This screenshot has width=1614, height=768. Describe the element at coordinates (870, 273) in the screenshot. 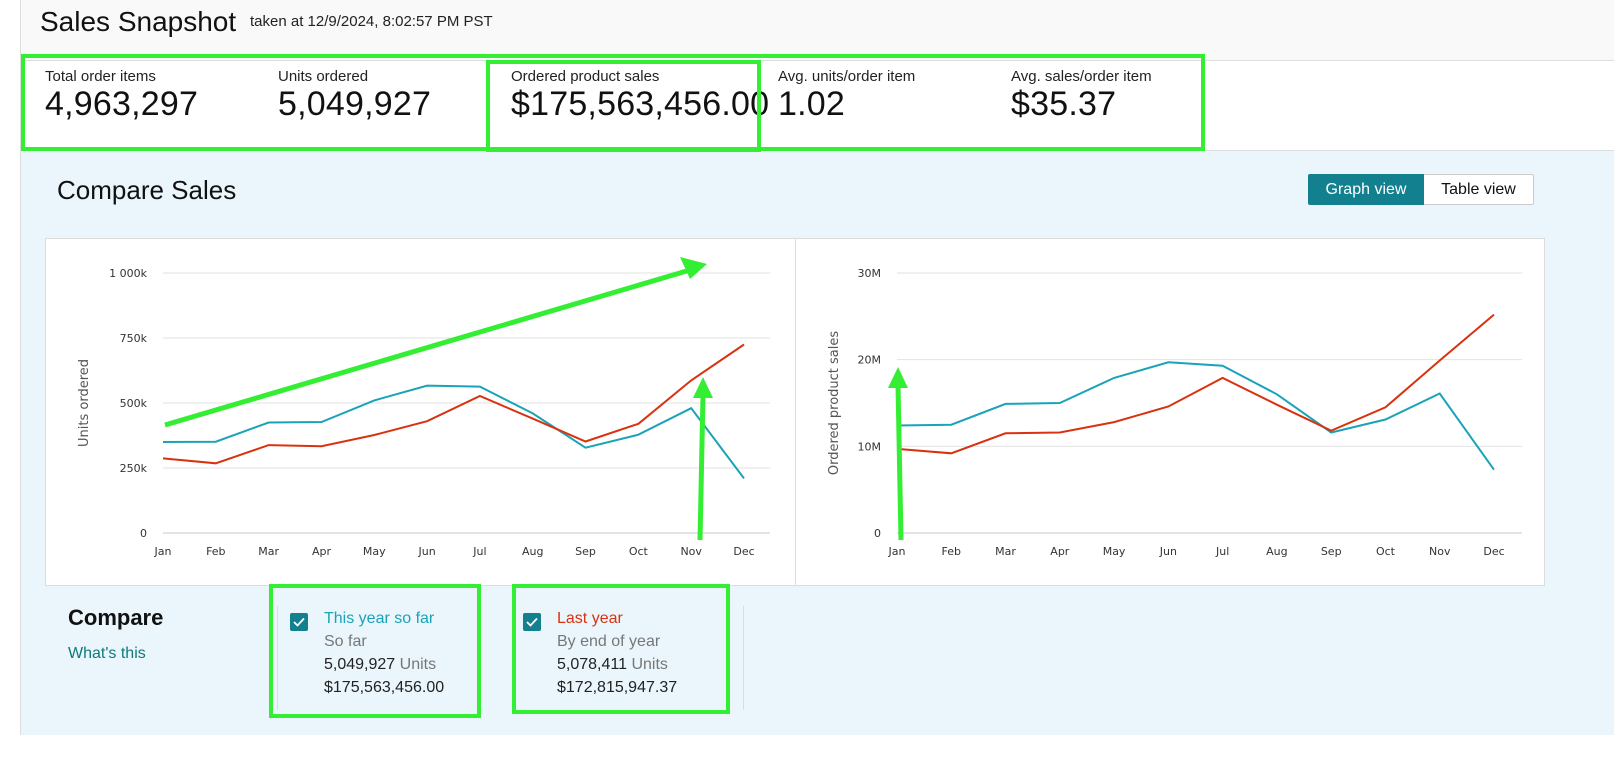

I see `y-tick-label: 30M` at that location.